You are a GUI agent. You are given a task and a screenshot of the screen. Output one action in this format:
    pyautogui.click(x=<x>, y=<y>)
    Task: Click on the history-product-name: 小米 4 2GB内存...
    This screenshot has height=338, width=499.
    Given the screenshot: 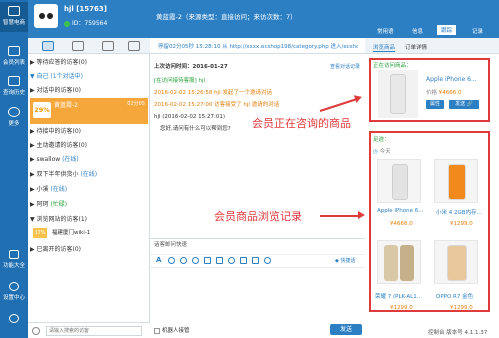 What is the action you would take?
    pyautogui.click(x=459, y=212)
    